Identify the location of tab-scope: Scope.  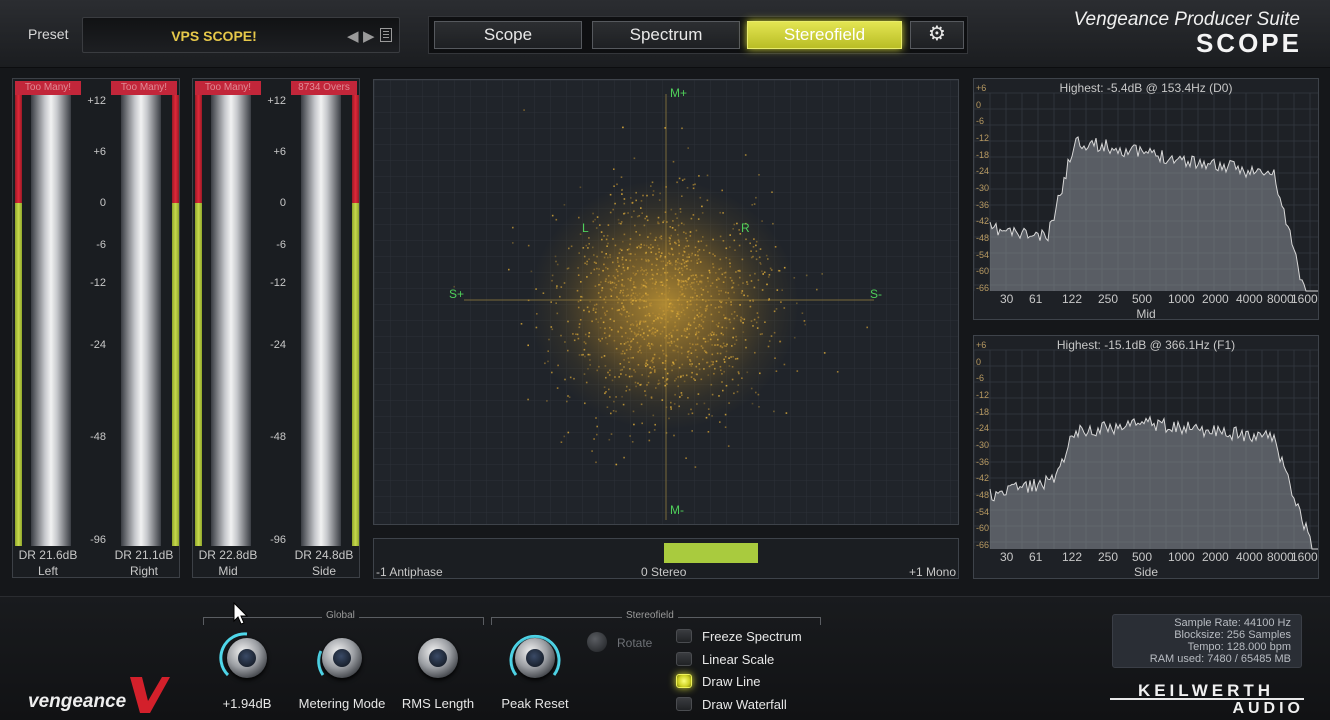
(508, 35).